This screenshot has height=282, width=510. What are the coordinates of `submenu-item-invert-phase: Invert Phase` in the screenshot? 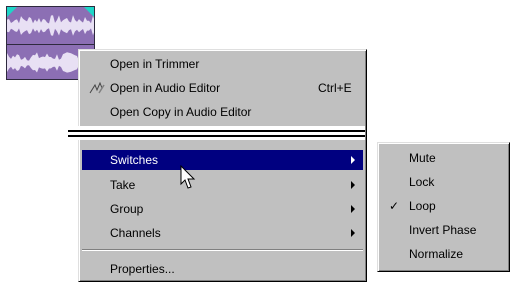 It's located at (443, 230).